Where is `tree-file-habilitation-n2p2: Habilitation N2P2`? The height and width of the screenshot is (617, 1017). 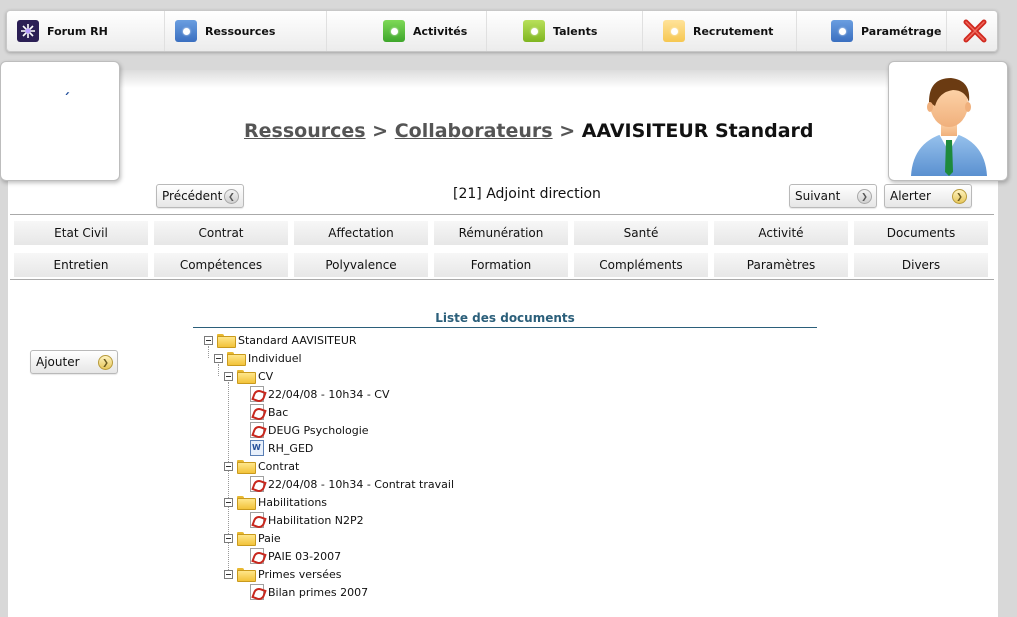
tree-file-habilitation-n2p2: Habilitation N2P2 is located at coordinates (307, 520).